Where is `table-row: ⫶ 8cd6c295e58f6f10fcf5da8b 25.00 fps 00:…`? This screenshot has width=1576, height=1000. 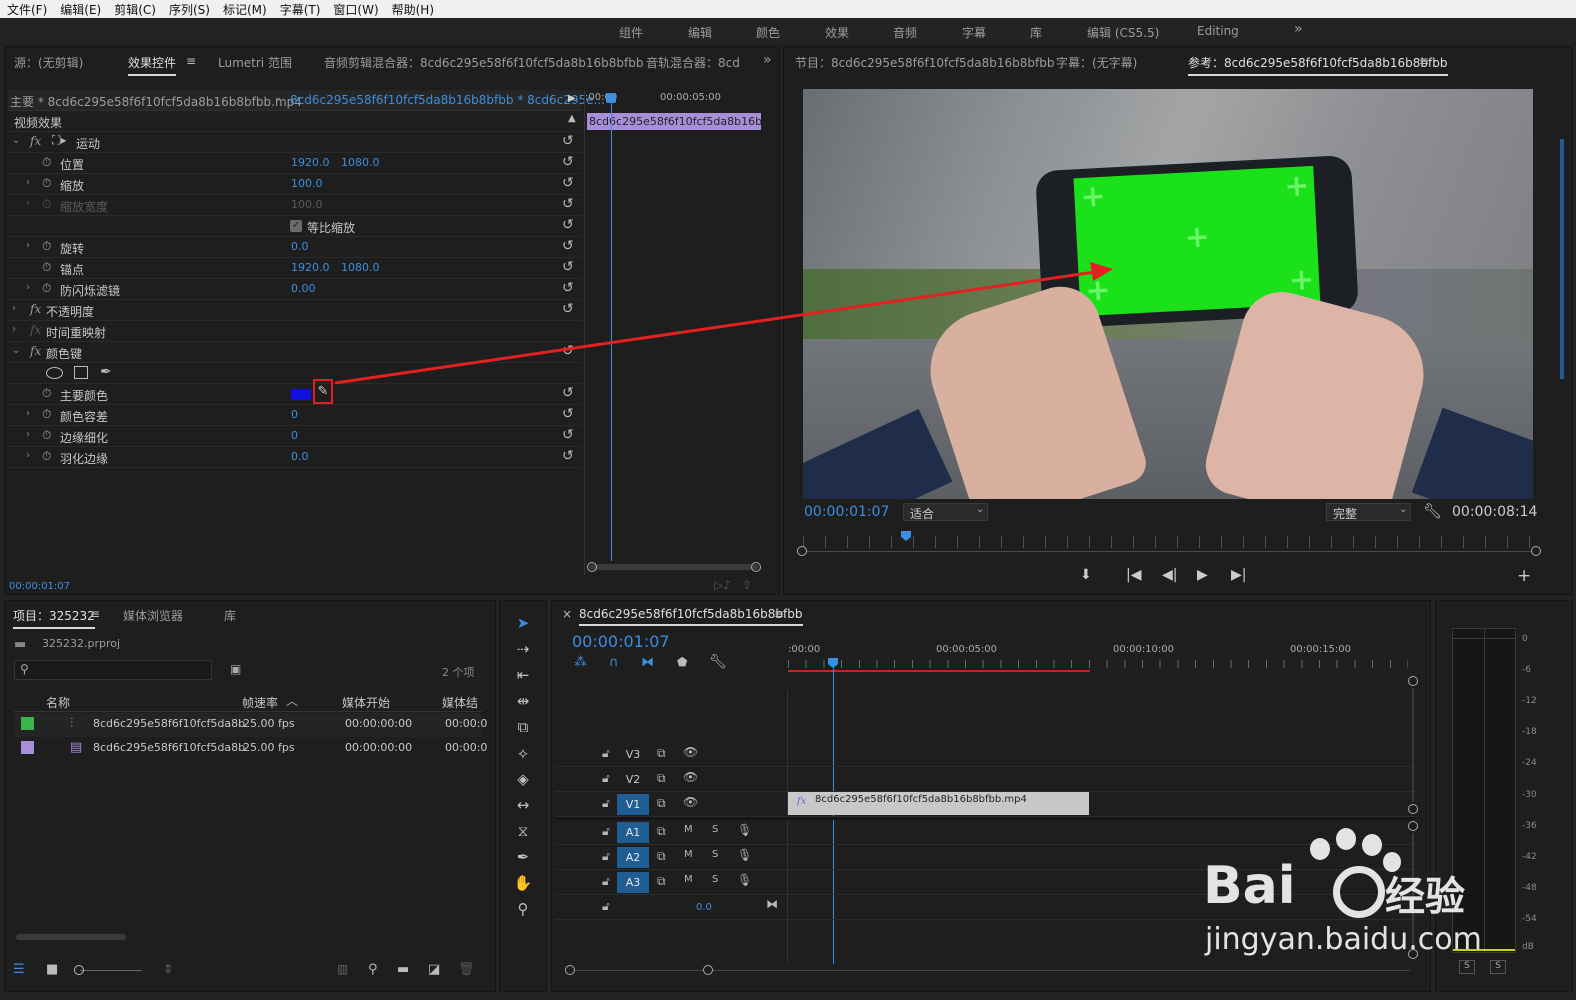 table-row: ⫶ 8cd6c295e58f6f10fcf5da8b 25.00 fps 00:… is located at coordinates (250, 725).